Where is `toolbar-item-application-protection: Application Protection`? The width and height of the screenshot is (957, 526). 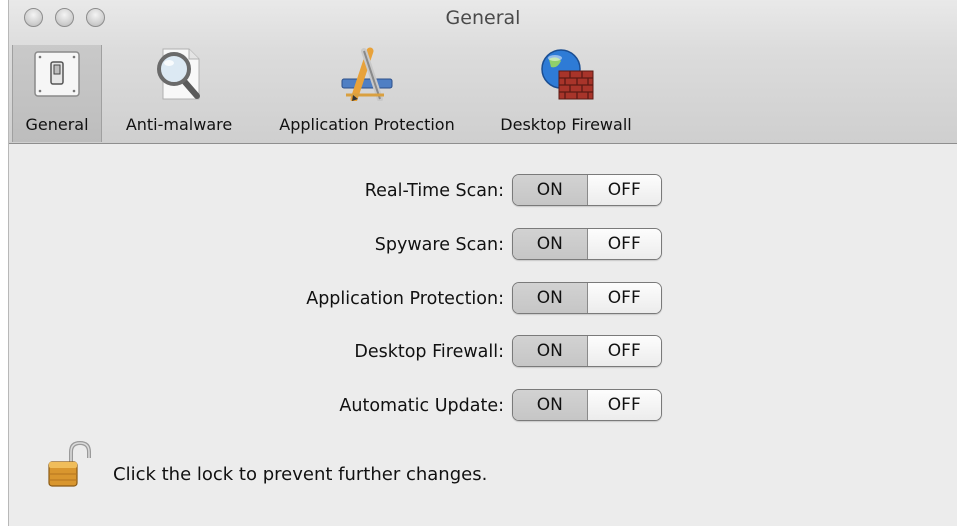 toolbar-item-application-protection: Application Protection is located at coordinates (367, 93).